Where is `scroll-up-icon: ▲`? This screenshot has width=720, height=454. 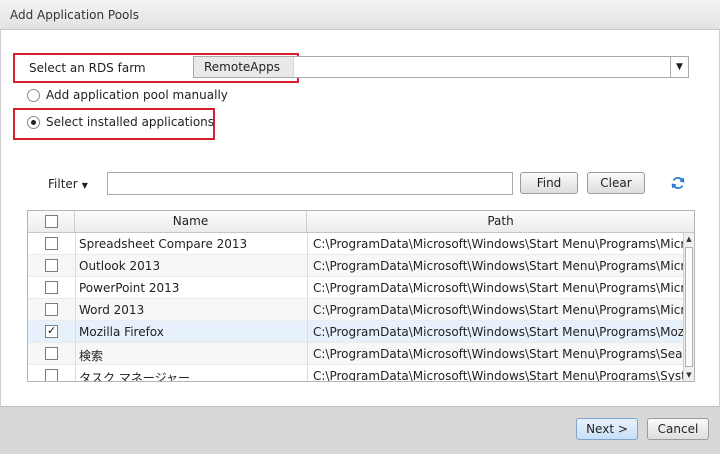
scroll-up-icon: ▲ is located at coordinates (689, 239).